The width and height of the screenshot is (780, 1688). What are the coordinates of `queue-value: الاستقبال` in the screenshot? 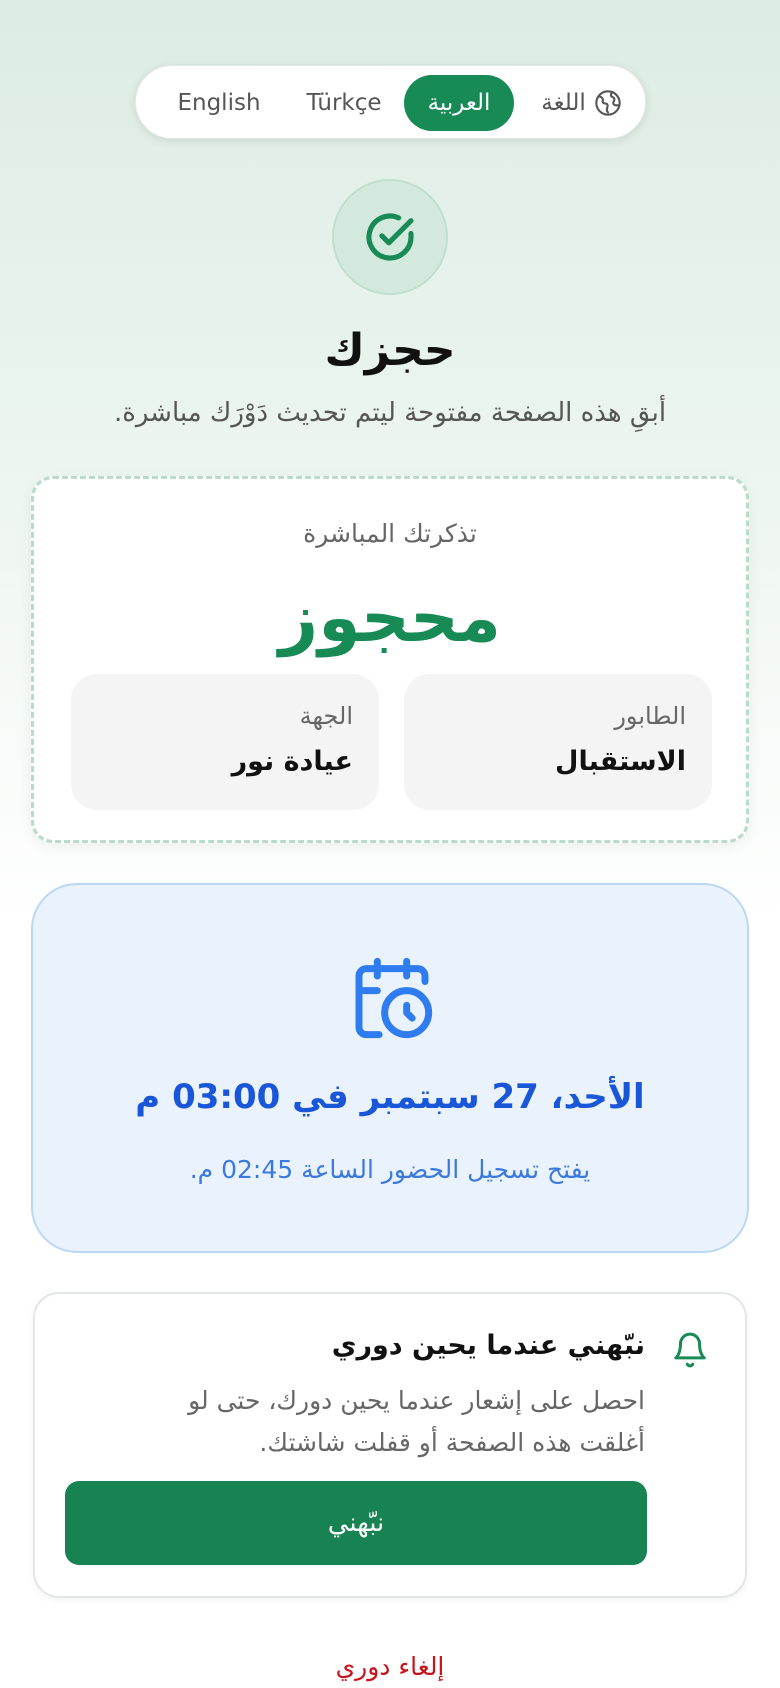 It's located at (620, 761).